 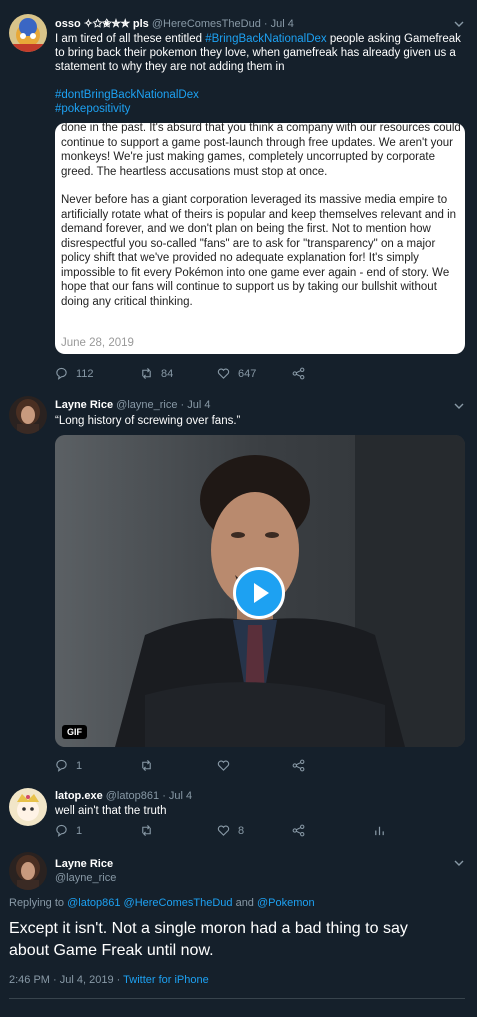 What do you see at coordinates (206, 24) in the screenshot?
I see `handle: @HereComesTheDud` at bounding box center [206, 24].